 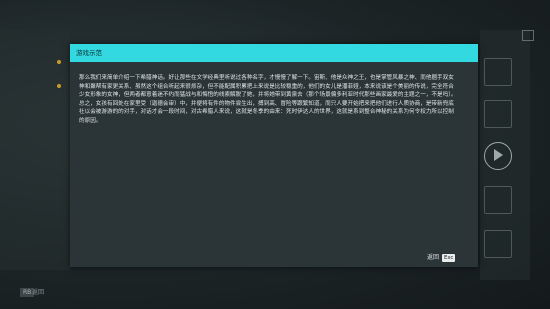 I want to click on footer-back-label: 返回, so click(x=38, y=292).